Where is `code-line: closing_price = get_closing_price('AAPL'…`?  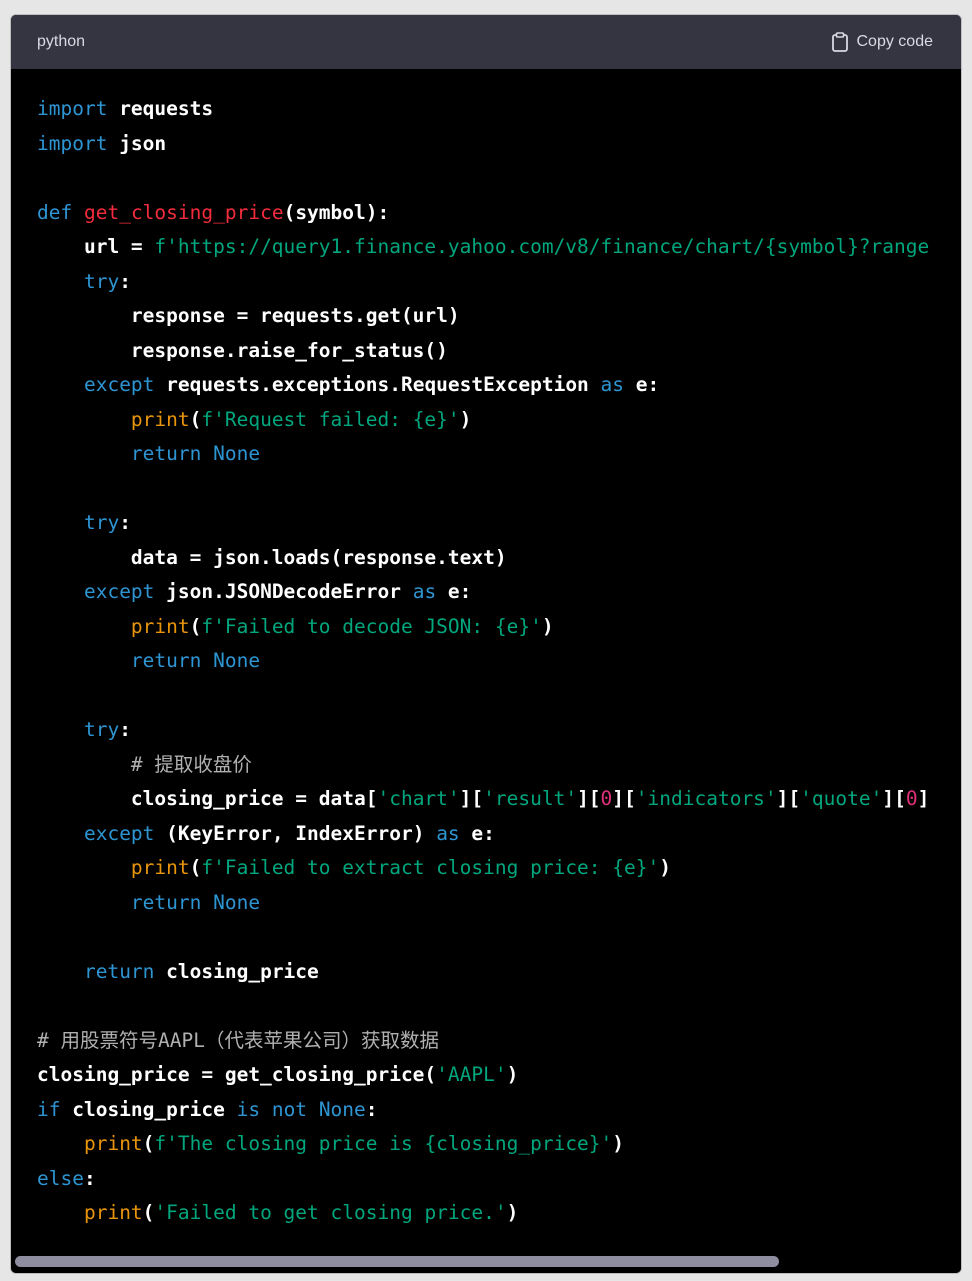
code-line: closing_price = get_closing_price('AAPL'… is located at coordinates (499, 1075).